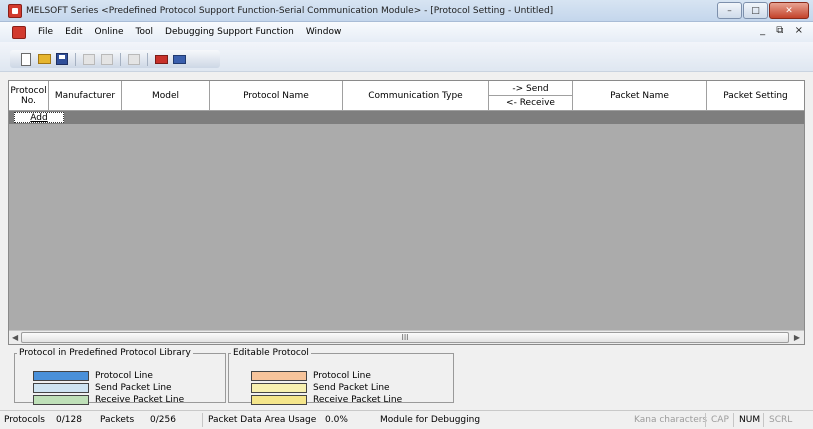 The width and height of the screenshot is (813, 429). I want to click on status-packet-area-value: 0.0%, so click(336, 420).